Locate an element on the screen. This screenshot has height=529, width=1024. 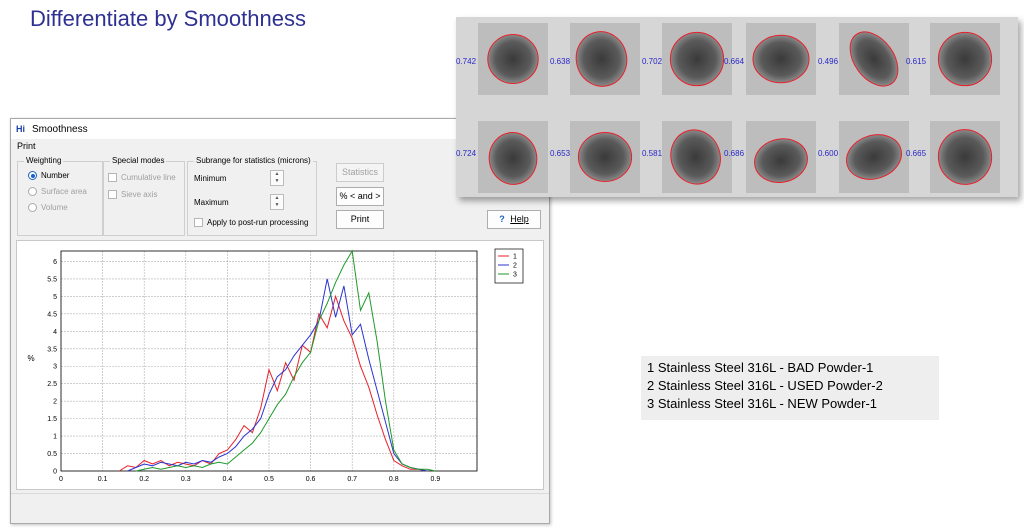
checkbox-sieve-axis: Sieve axis is located at coordinates (132, 194).